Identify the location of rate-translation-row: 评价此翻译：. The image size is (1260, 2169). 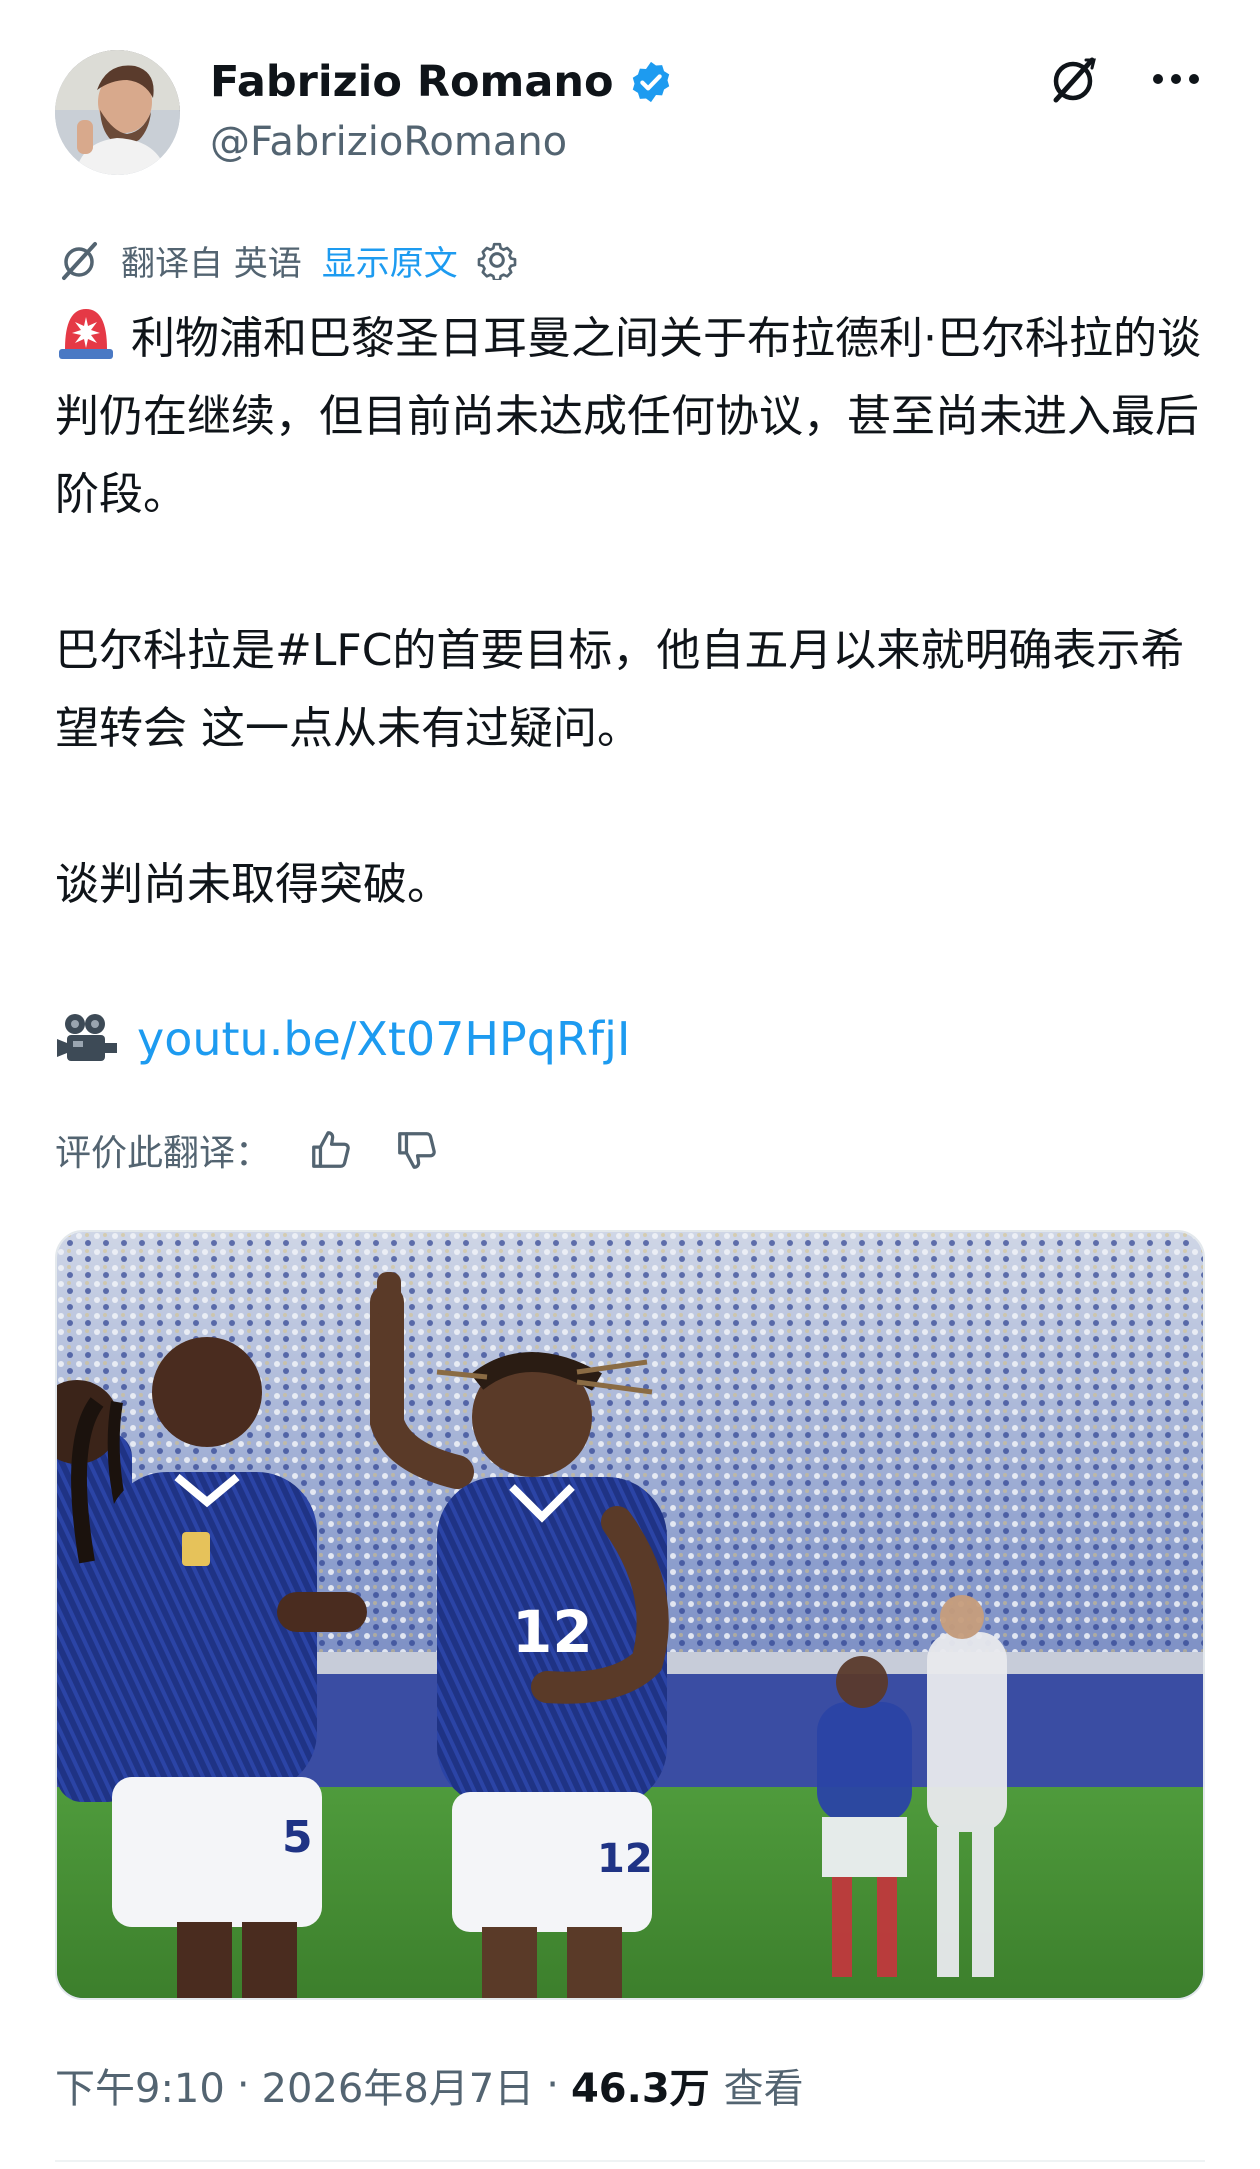
(249, 1150).